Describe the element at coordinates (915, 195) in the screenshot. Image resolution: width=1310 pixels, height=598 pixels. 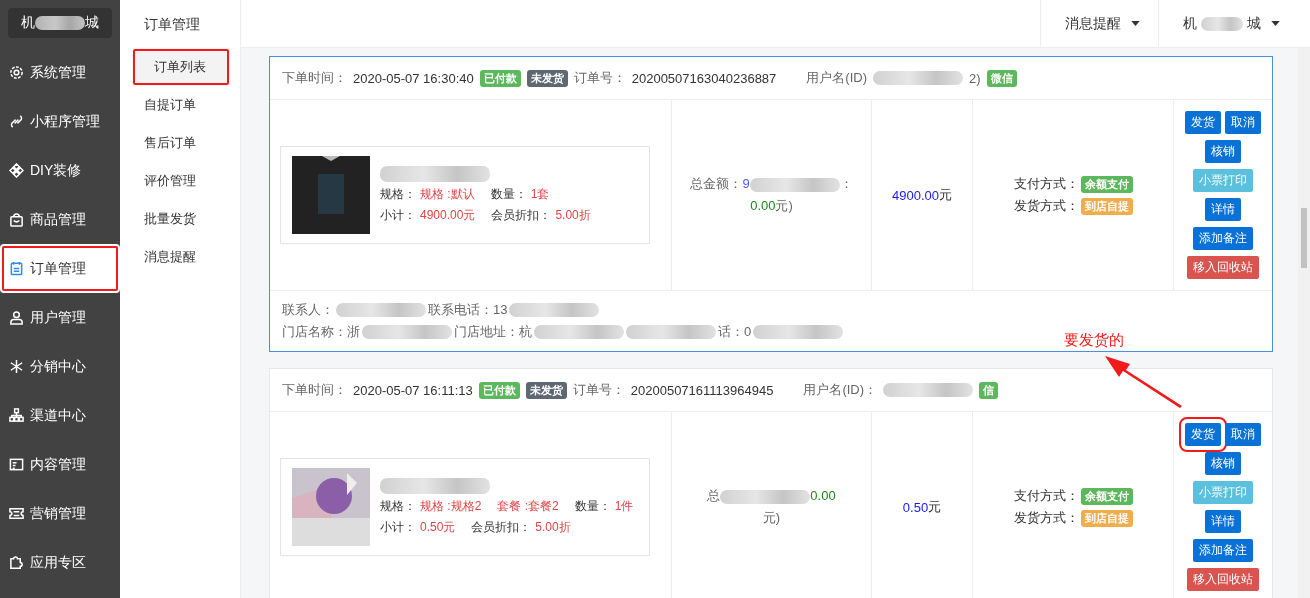
I see `price-value: 4900.00` at that location.